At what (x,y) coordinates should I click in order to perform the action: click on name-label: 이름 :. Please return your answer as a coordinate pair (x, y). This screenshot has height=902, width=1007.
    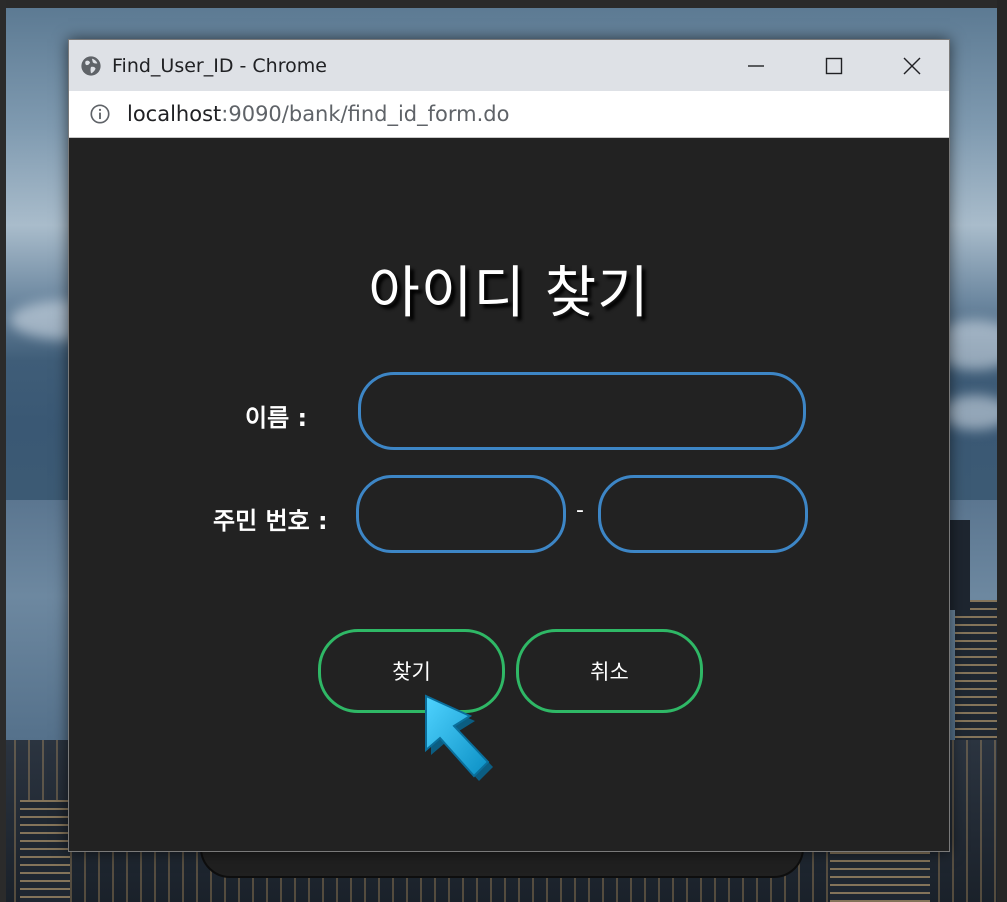
    Looking at the image, I should click on (276, 418).